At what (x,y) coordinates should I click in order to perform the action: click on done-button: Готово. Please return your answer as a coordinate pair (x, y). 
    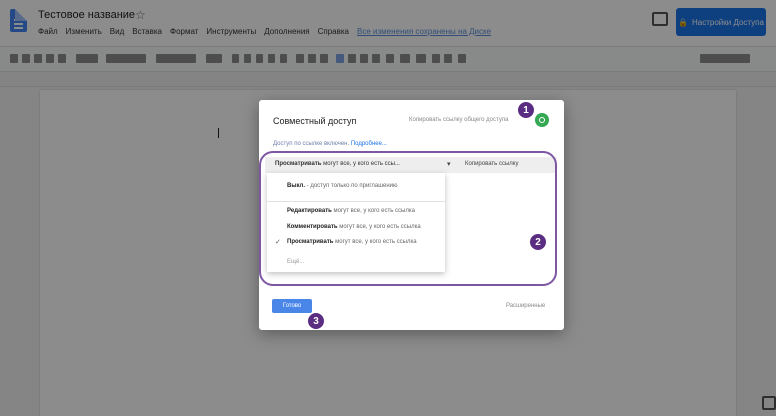
    Looking at the image, I should click on (292, 306).